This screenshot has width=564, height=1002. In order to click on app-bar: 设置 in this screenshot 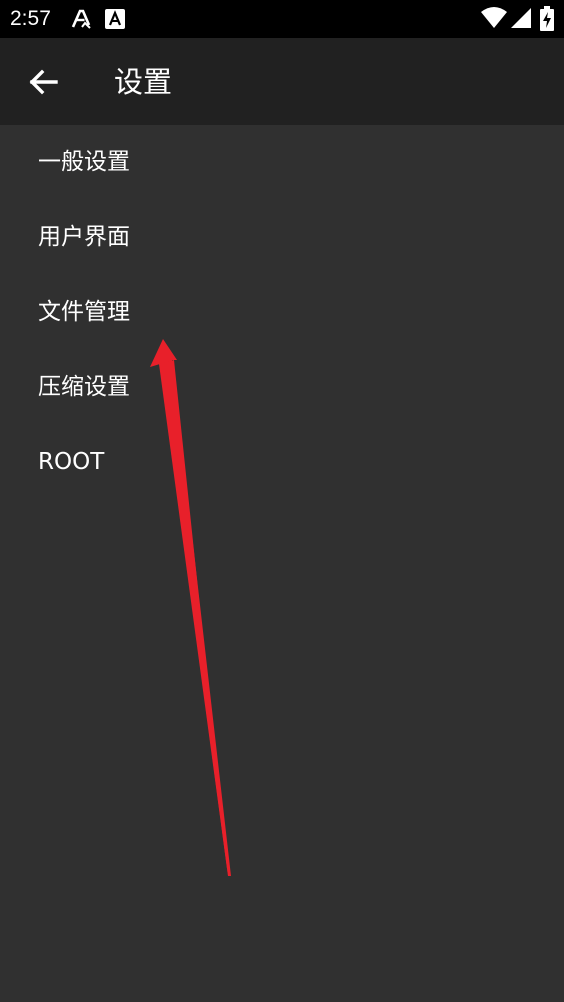, I will do `click(282, 81)`.